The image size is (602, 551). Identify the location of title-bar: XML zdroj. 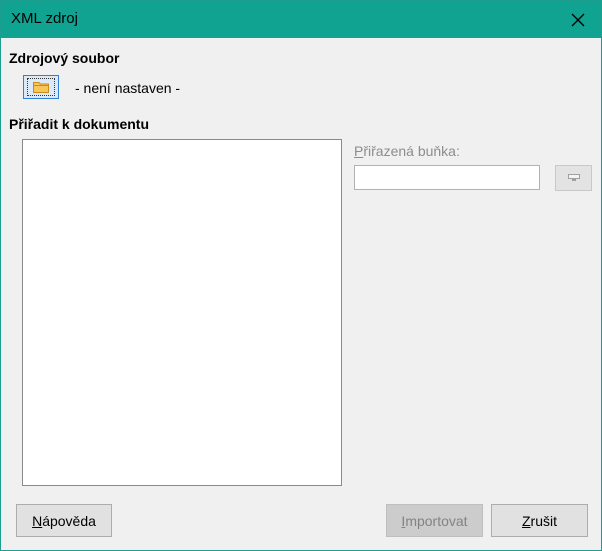
(301, 19).